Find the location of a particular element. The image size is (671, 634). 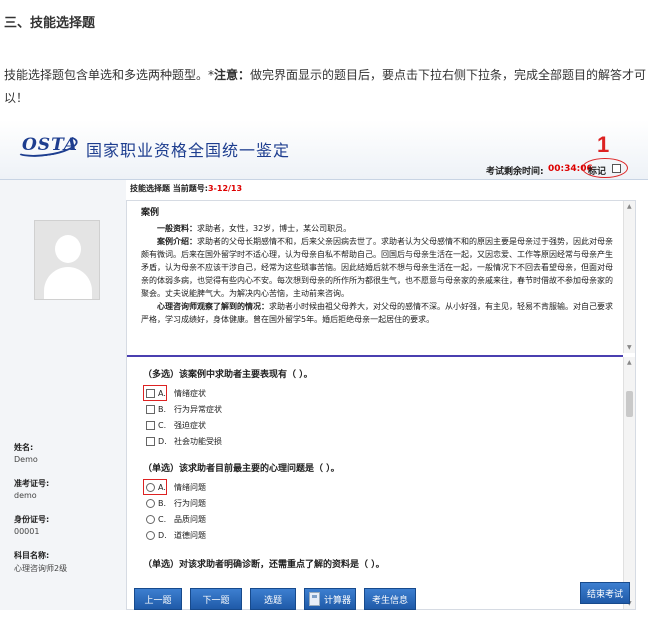

option-text: 行为问题 is located at coordinates (190, 503).